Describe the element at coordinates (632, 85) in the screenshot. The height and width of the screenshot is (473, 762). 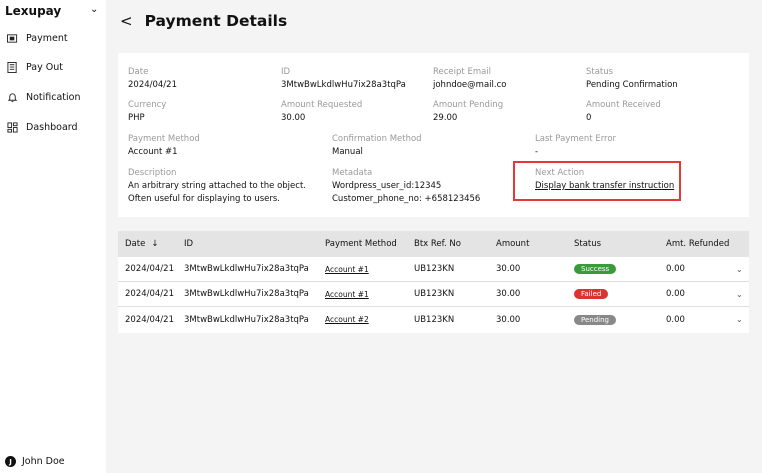
I see `value: Pending Confirmation` at that location.